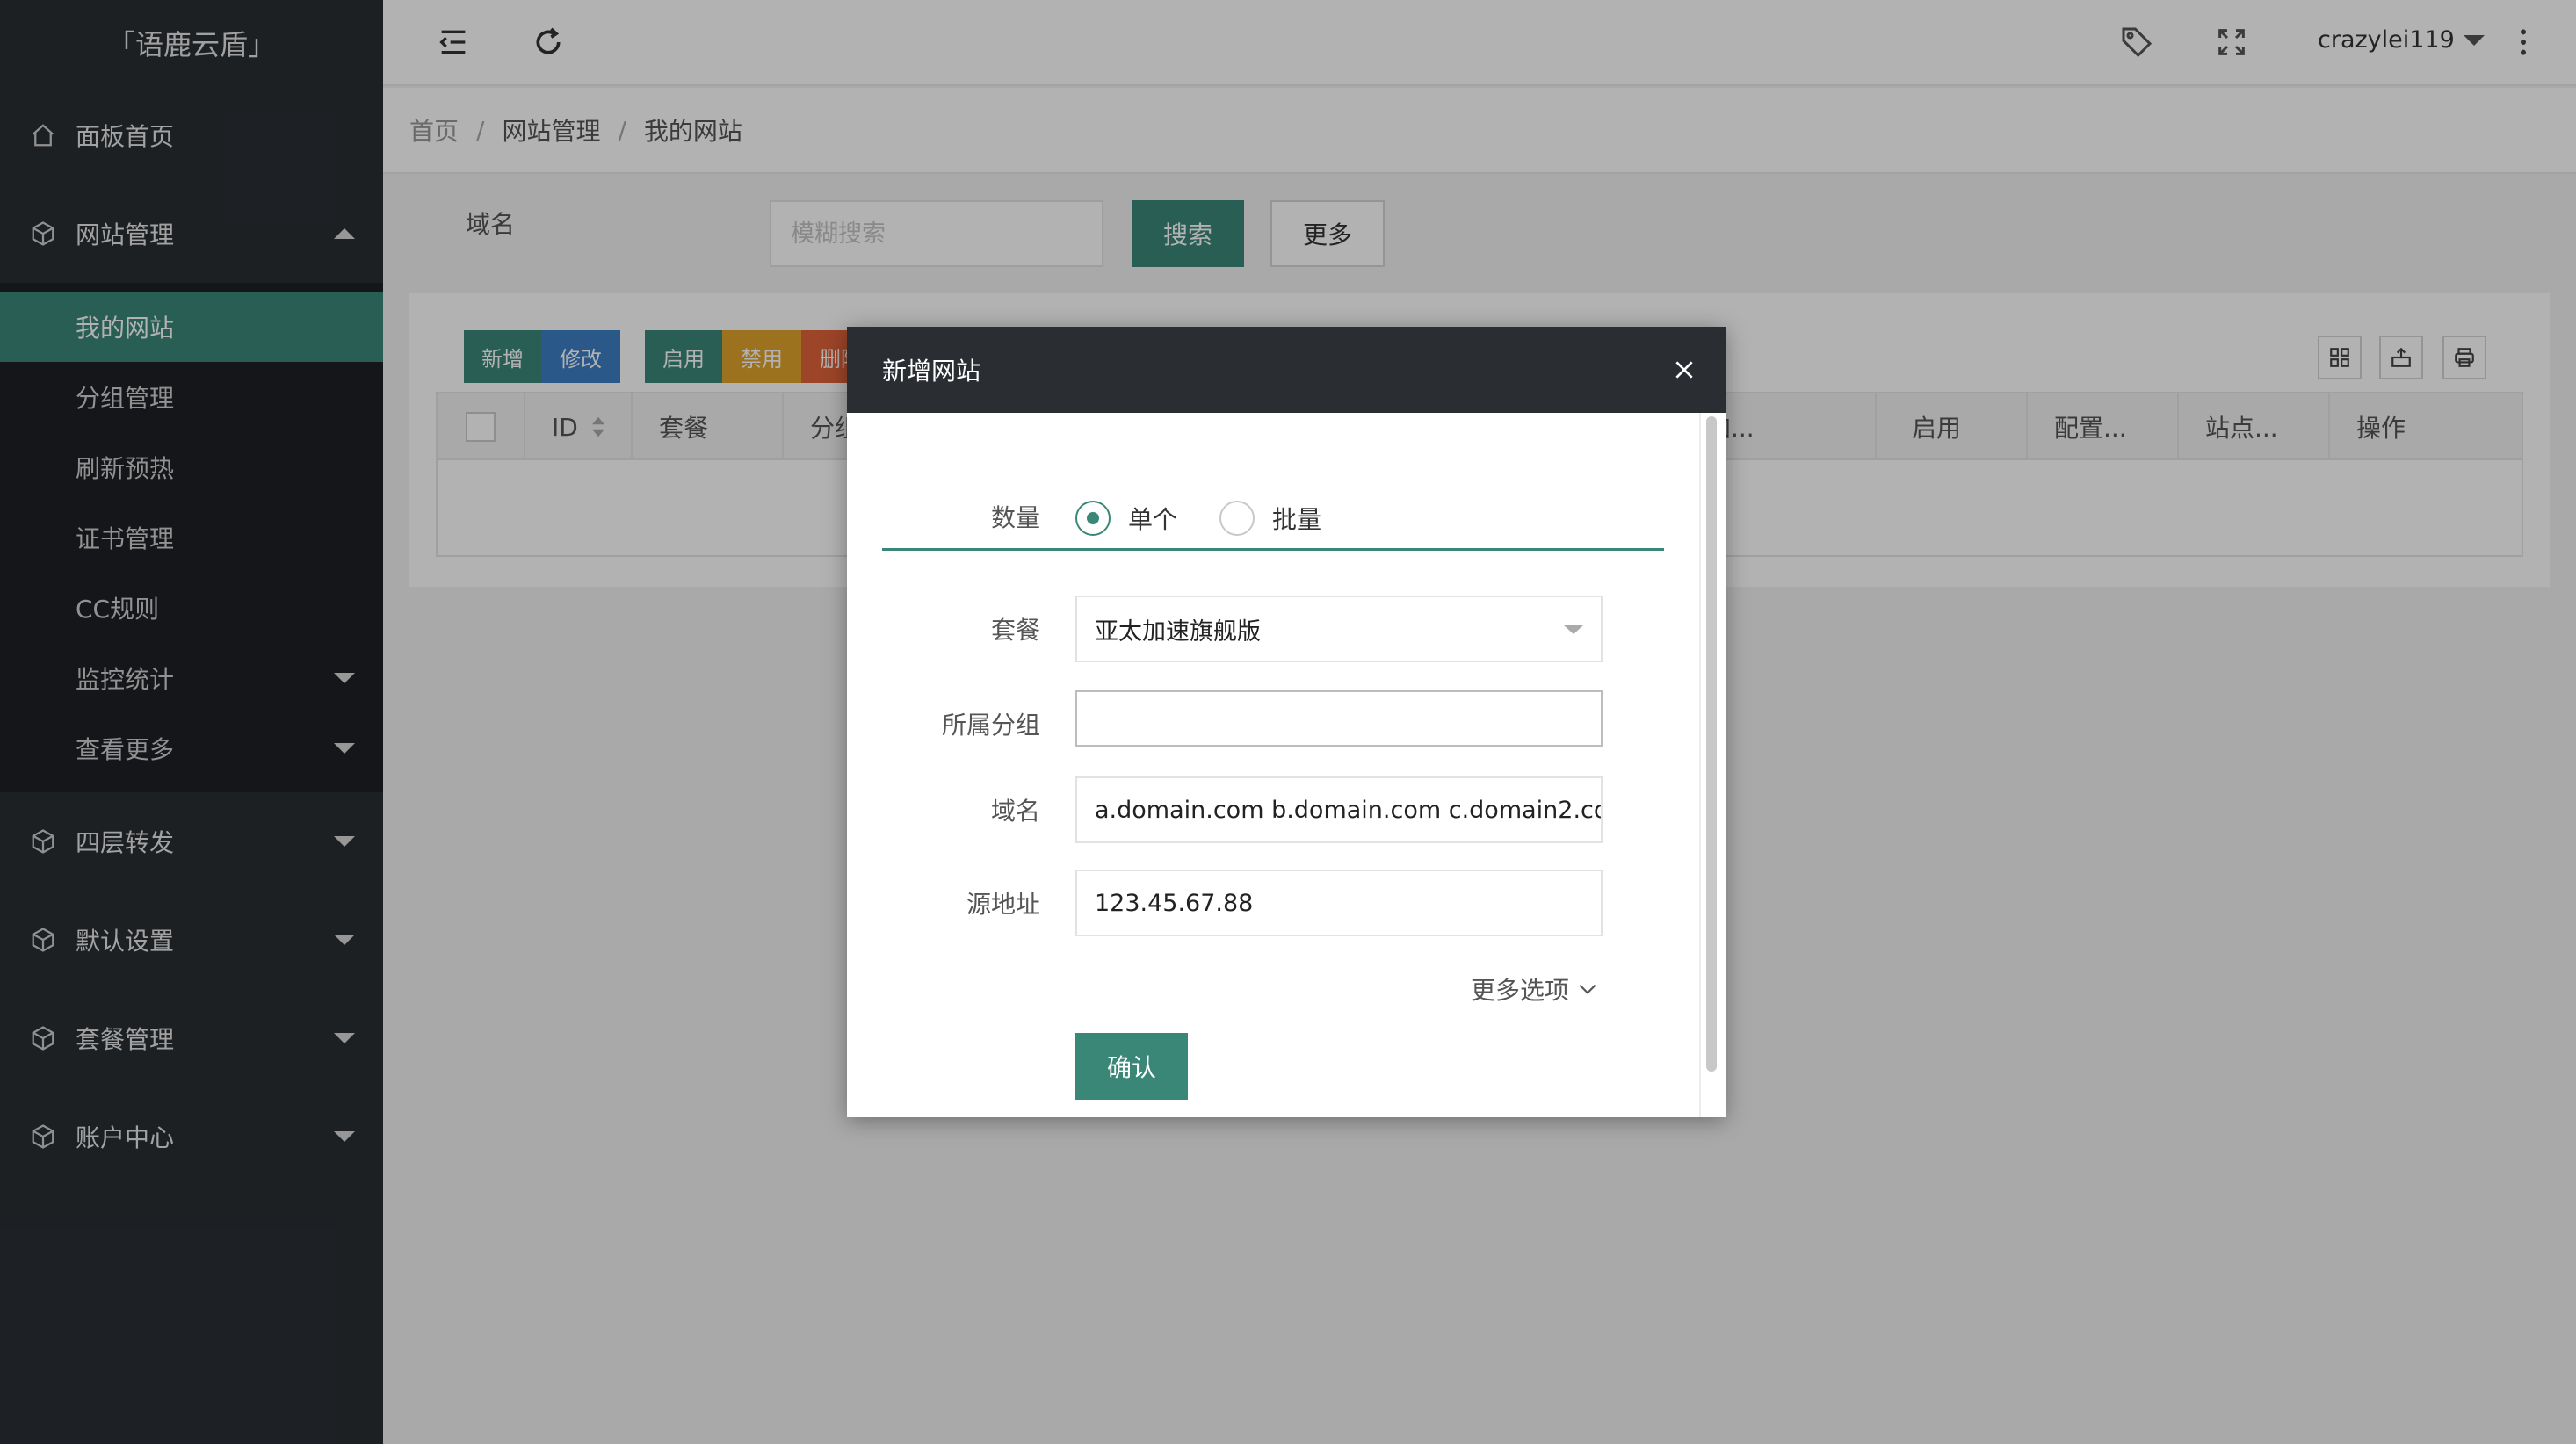  I want to click on origin-value: 123.45.67.88, so click(1174, 903).